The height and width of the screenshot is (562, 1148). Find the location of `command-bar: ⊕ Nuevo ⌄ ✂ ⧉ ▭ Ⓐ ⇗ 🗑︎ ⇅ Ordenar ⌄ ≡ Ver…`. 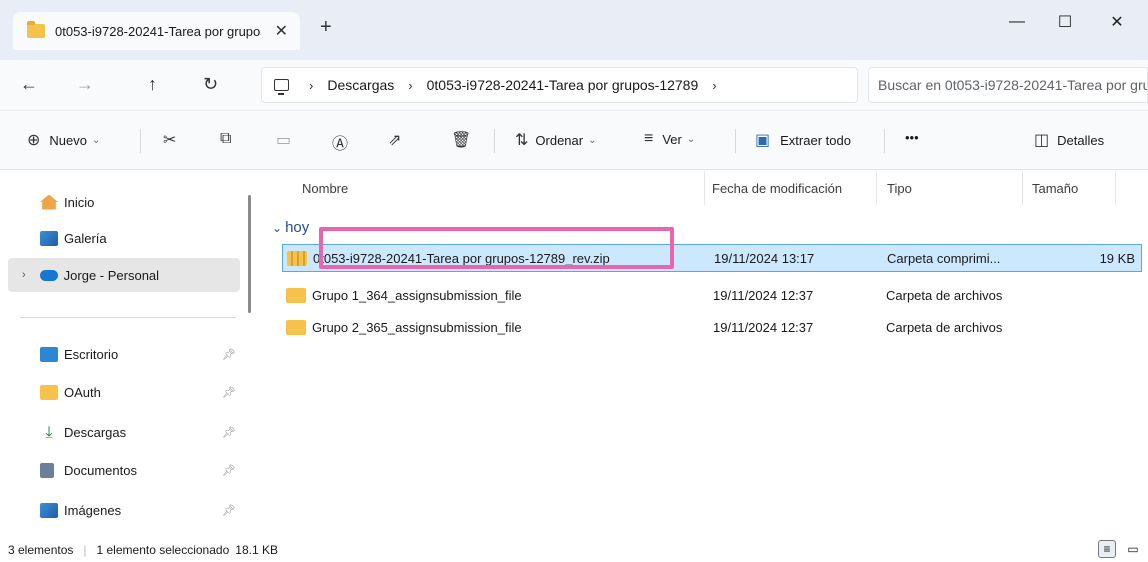

command-bar: ⊕ Nuevo ⌄ ✂ ⧉ ▭ Ⓐ ⇗ 🗑︎ ⇅ Ordenar ⌄ ≡ Ver… is located at coordinates (574, 140).